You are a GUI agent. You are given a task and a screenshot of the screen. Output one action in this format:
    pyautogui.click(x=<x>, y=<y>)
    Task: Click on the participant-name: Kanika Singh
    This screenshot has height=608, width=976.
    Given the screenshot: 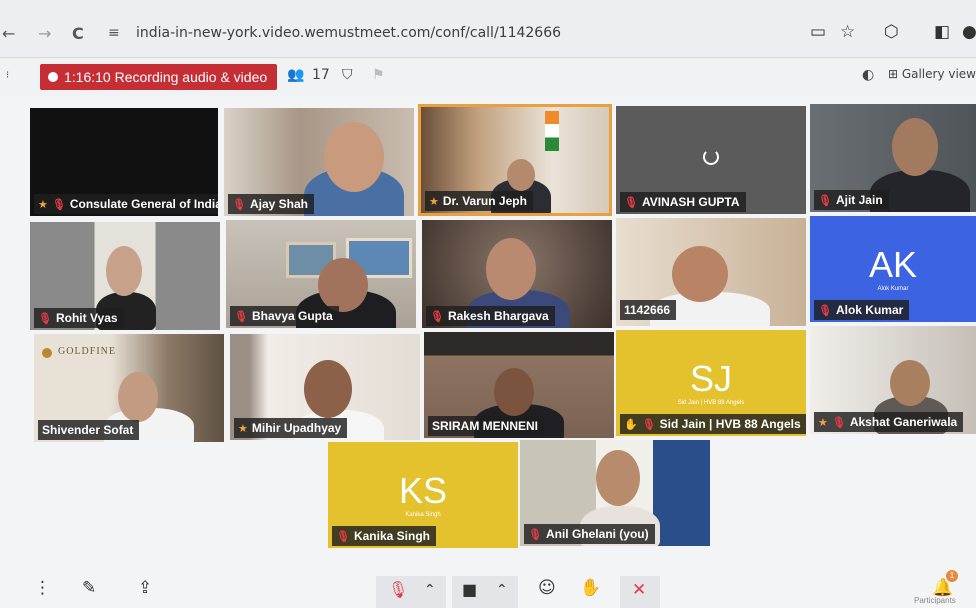 What is the action you would take?
    pyautogui.click(x=391, y=536)
    